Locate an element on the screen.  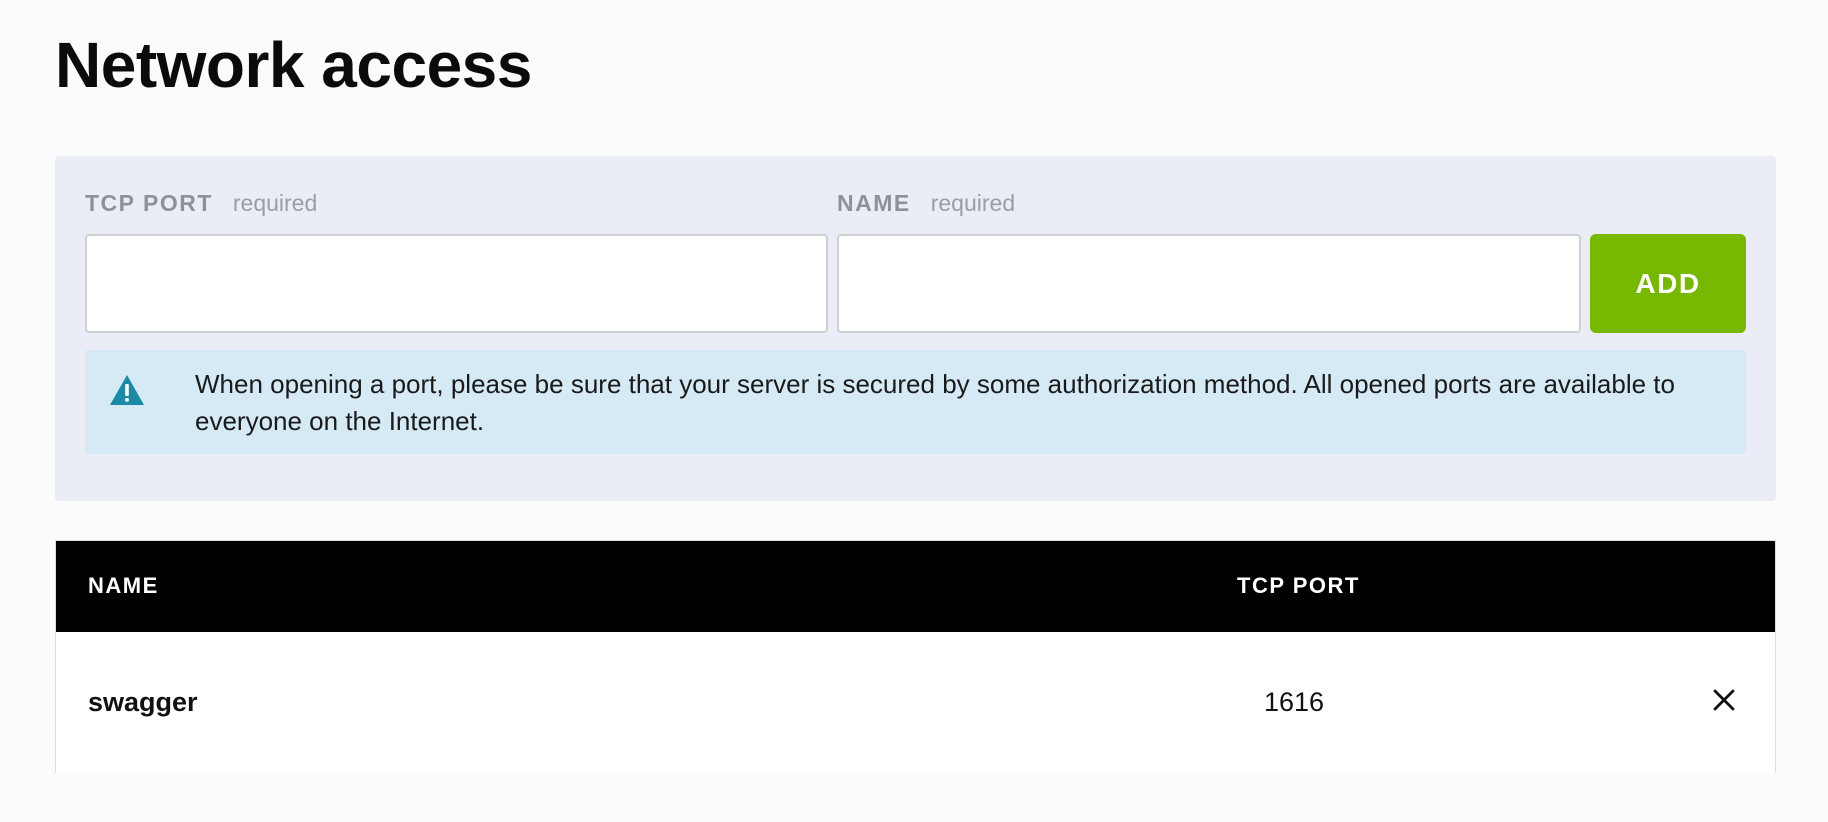
tcp-port-label: TCP PORT is located at coordinates (149, 203).